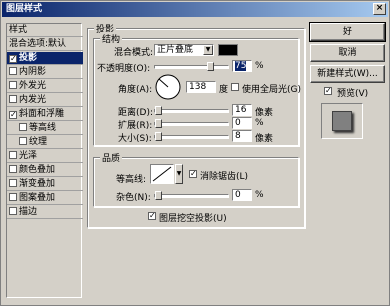  I want to click on style-list-item: 内阴影, so click(45, 72).